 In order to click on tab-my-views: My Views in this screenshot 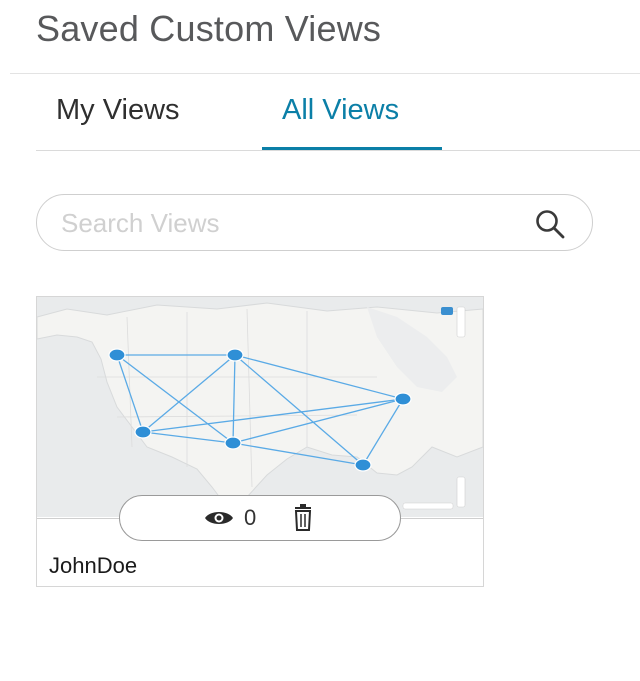, I will do `click(118, 110)`.